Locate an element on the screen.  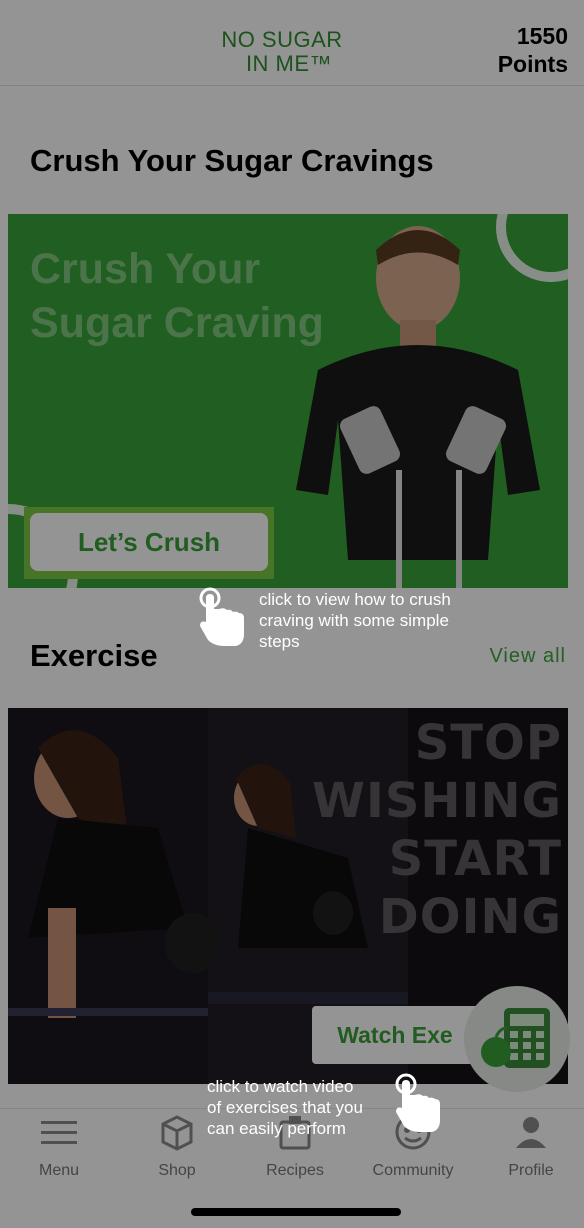
tab-label: Profile is located at coordinates (531, 1170).